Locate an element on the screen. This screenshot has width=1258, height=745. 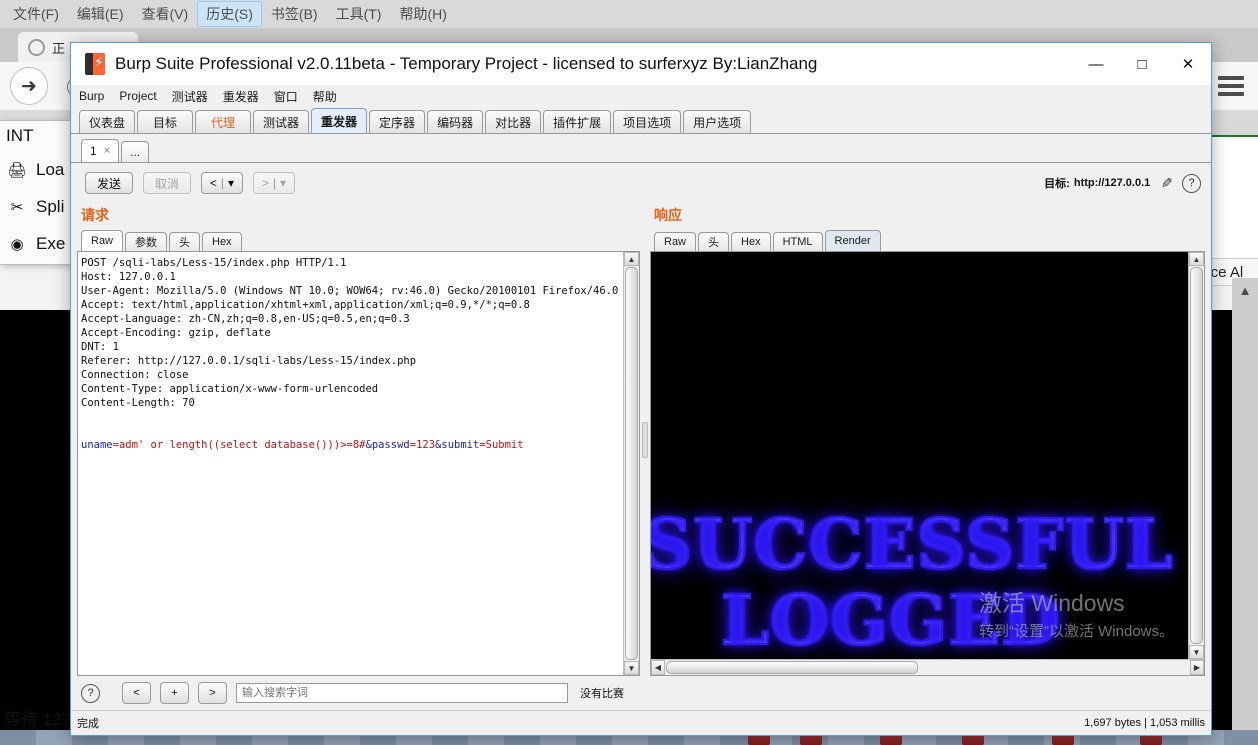
target-url: http://127.0.0.1 is located at coordinates (1112, 183).